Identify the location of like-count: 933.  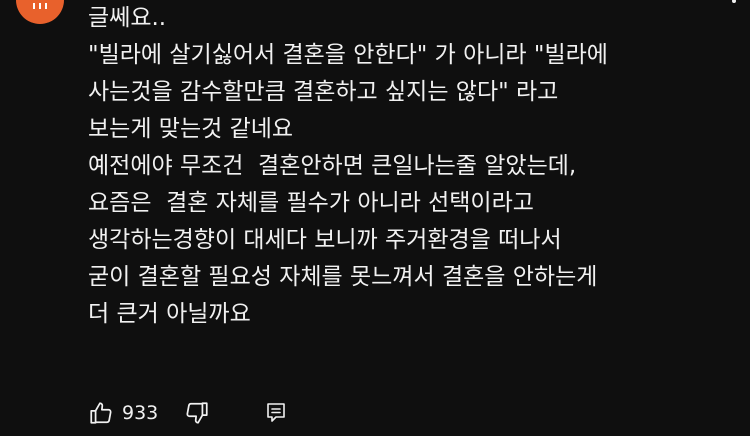
(140, 413).